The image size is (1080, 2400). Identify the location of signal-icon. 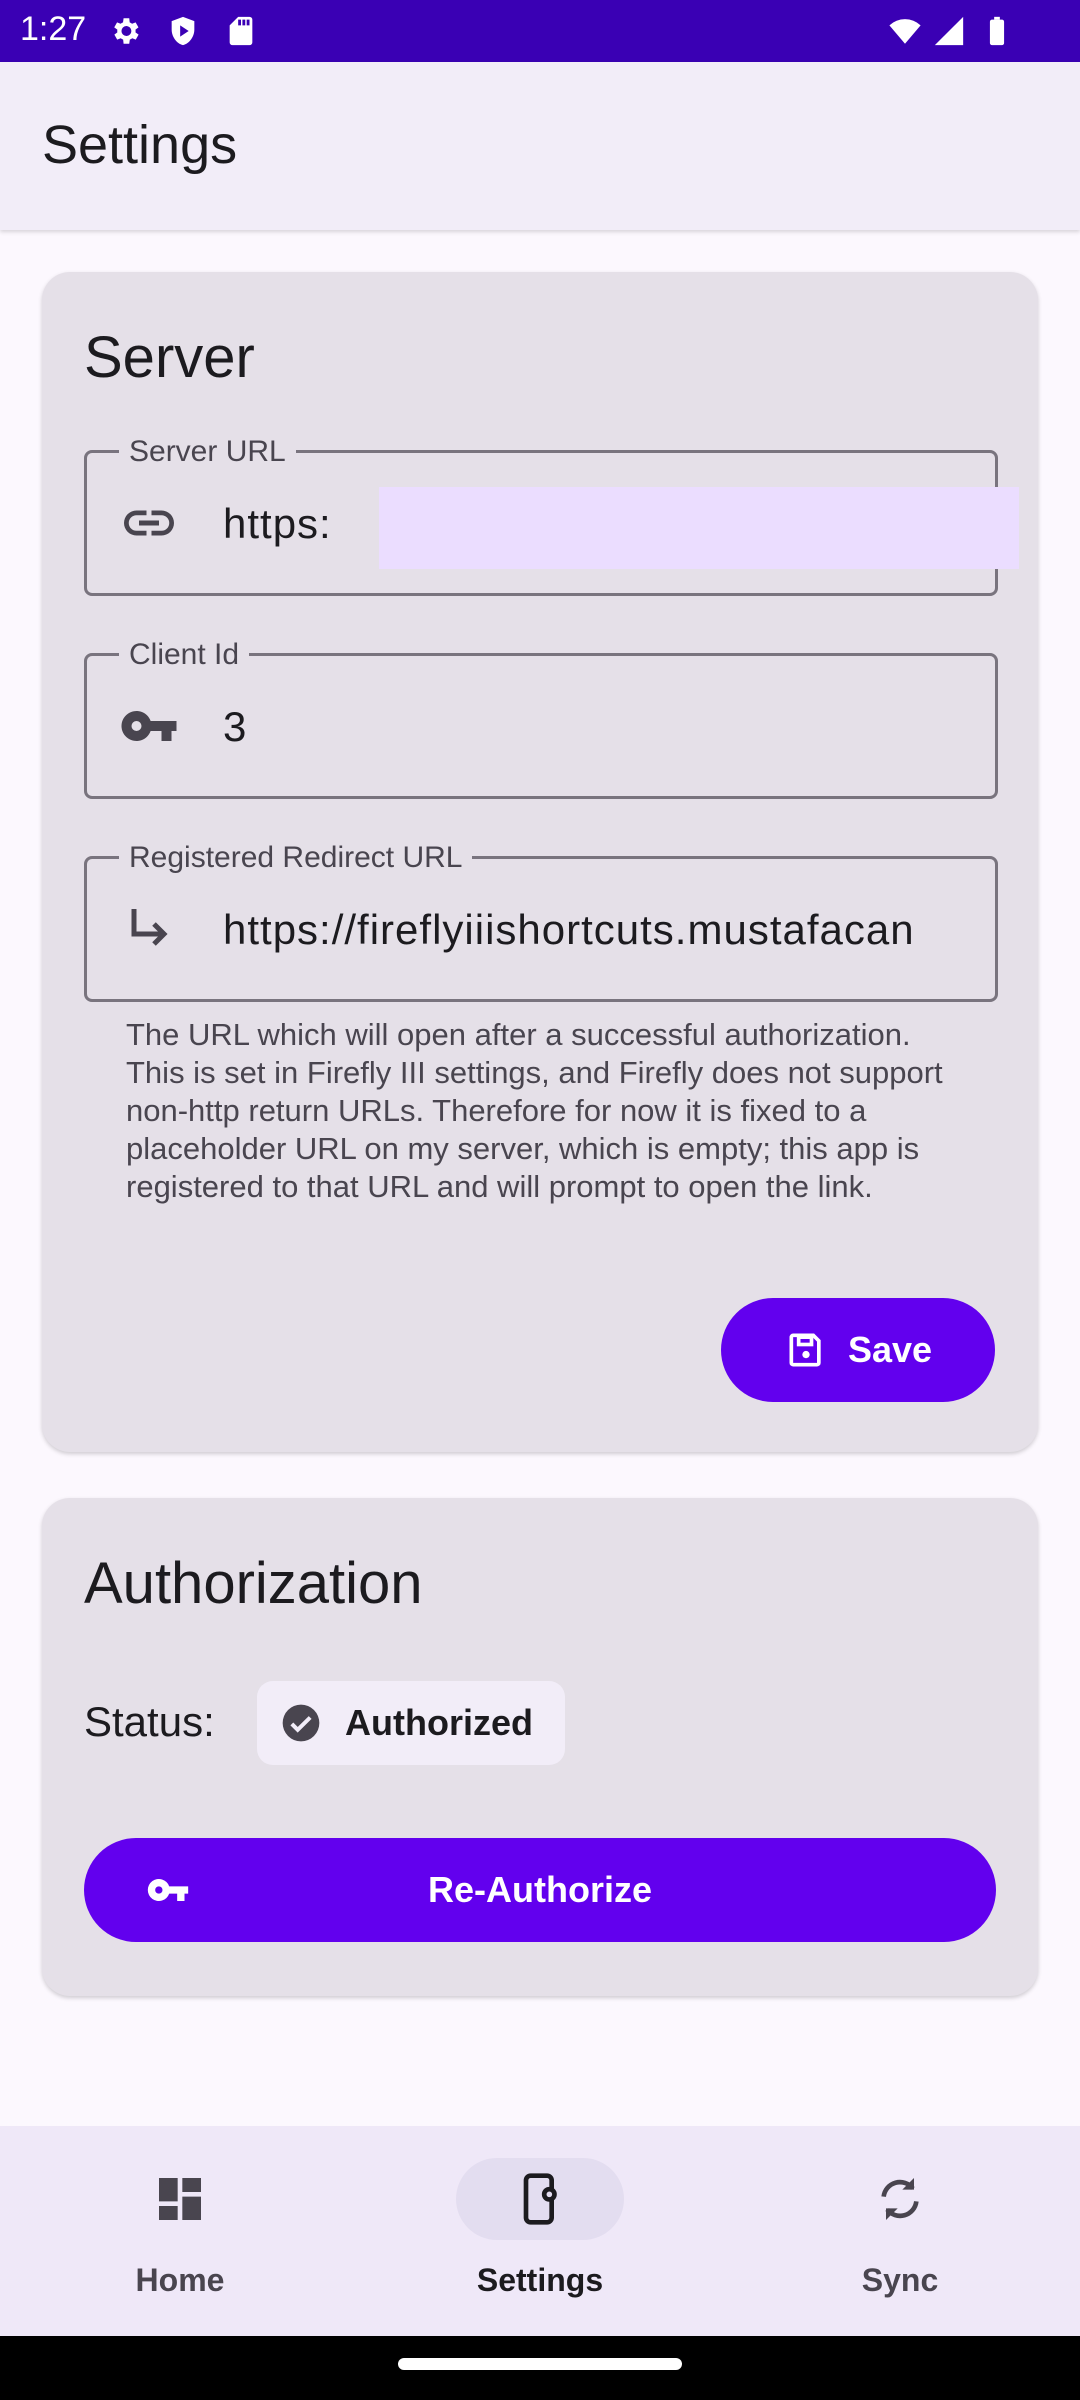
(949, 31).